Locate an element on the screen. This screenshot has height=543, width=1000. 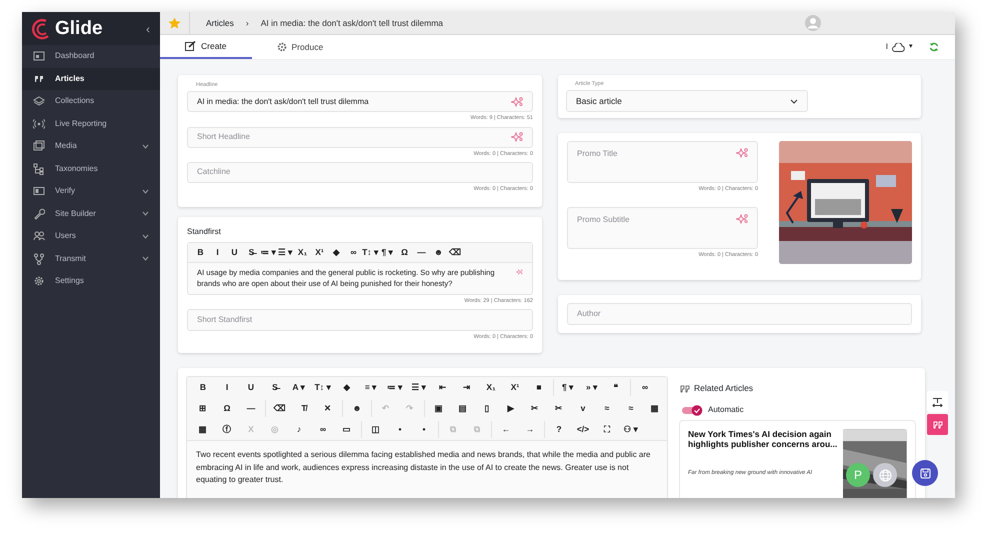
text-field: AI in media: the don't ask/don't tell trust dilemma is located at coordinates (360, 101).